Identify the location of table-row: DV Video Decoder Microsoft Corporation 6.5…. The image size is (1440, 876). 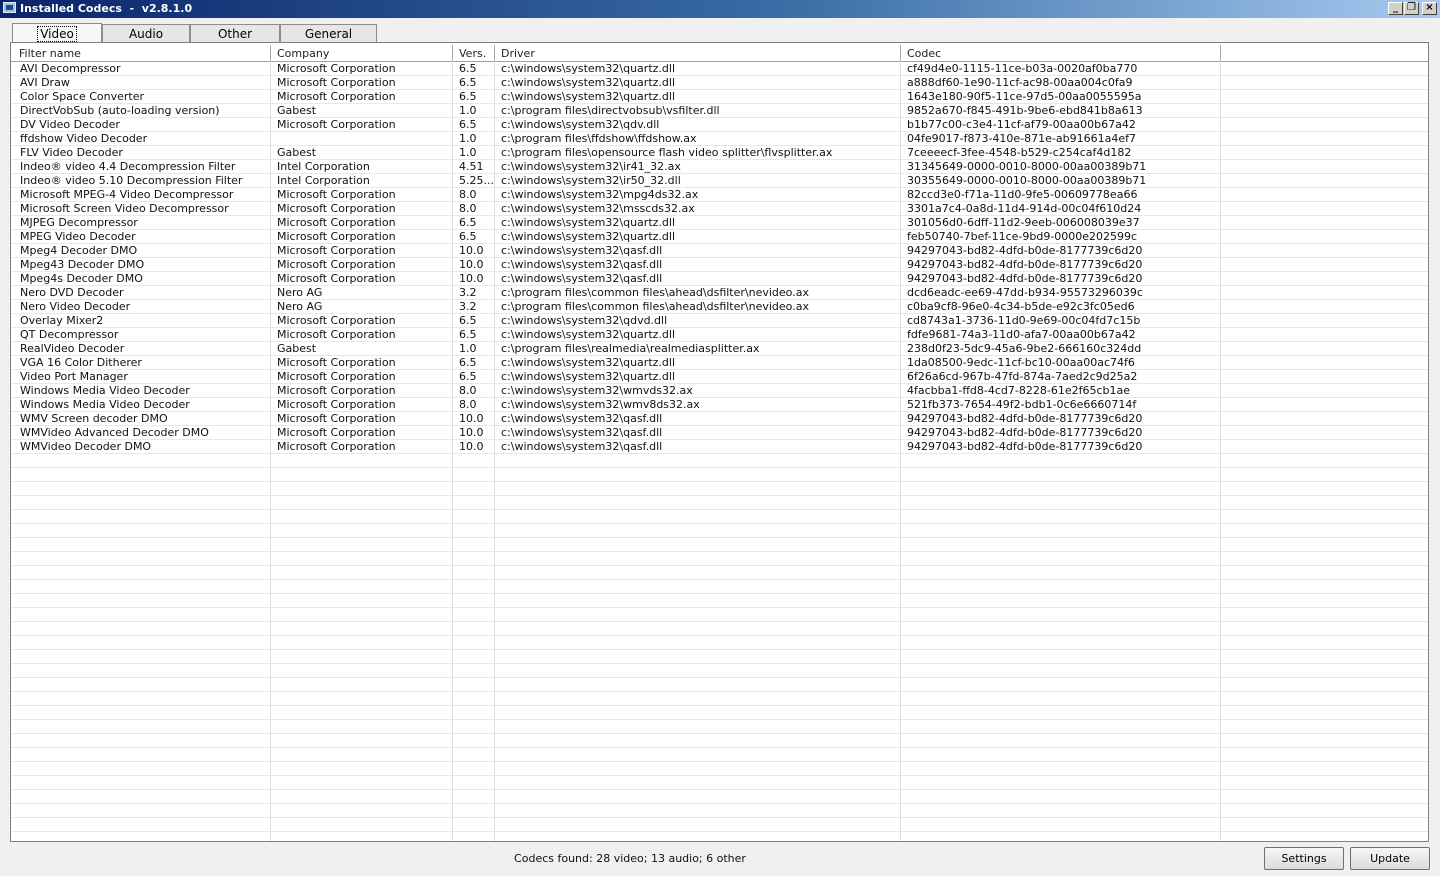
(719, 125).